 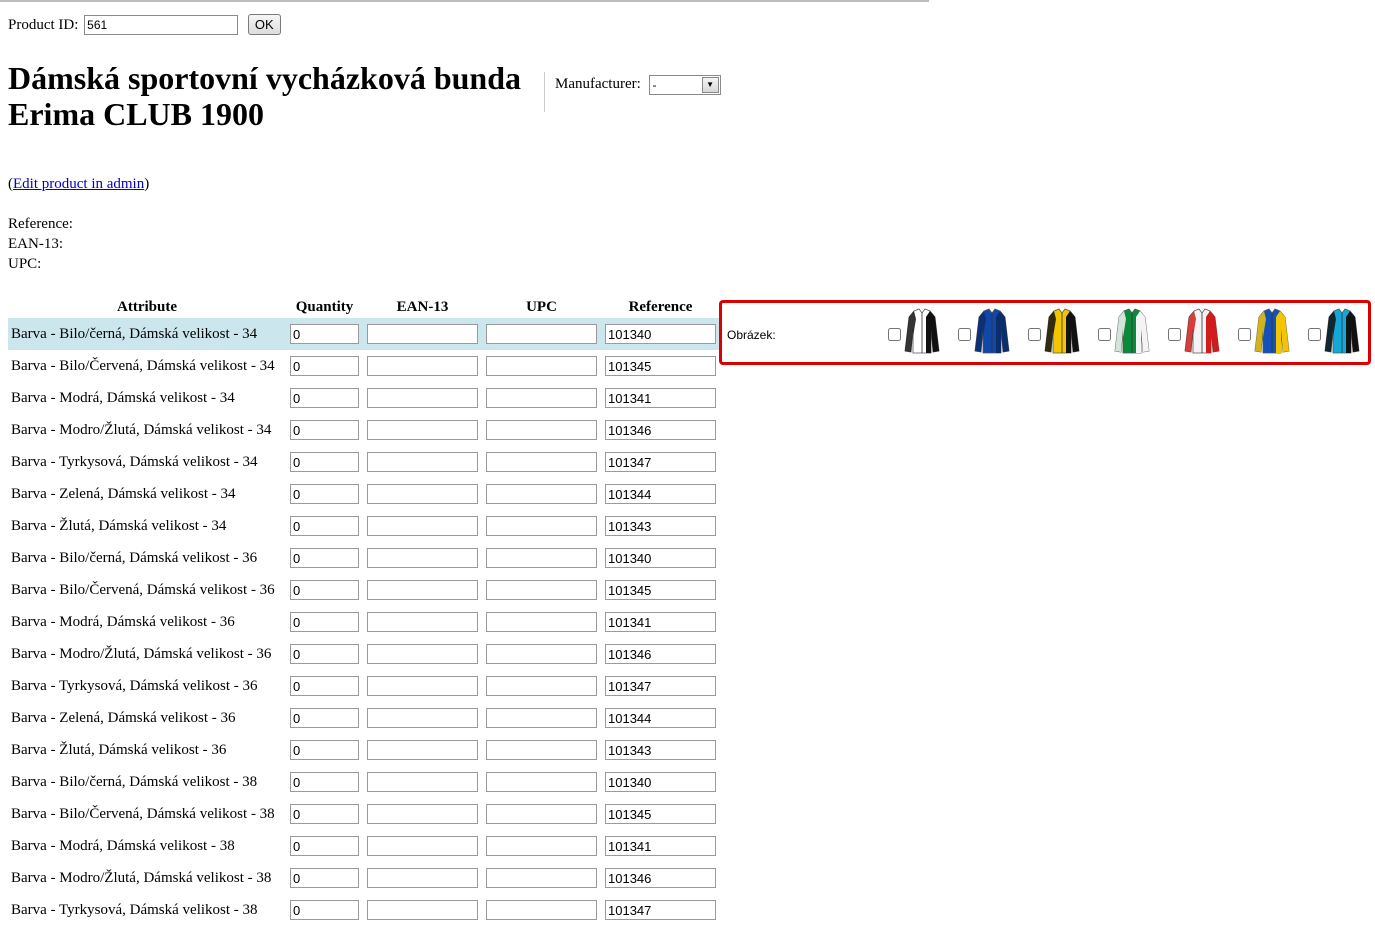 What do you see at coordinates (1132, 331) in the screenshot?
I see `jacket-green-white-icon` at bounding box center [1132, 331].